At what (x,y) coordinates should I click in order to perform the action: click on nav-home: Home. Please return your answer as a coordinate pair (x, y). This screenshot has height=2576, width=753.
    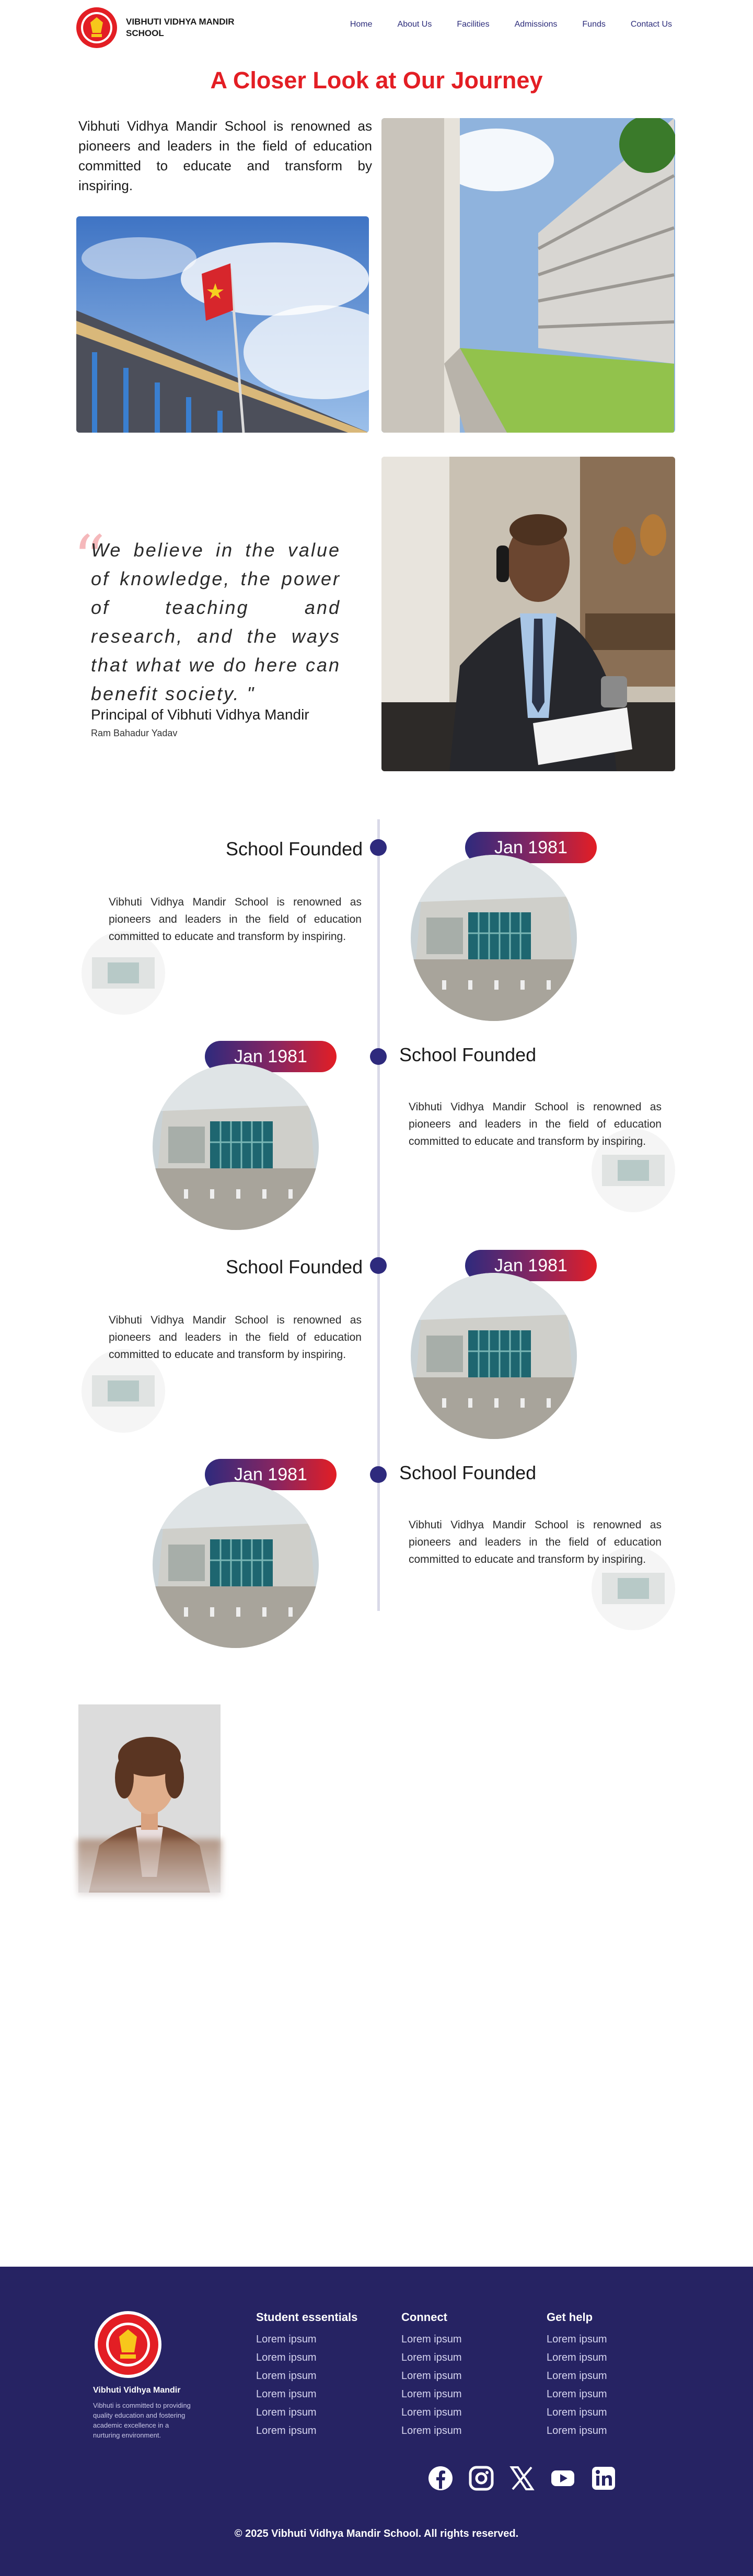
    Looking at the image, I should click on (362, 24).